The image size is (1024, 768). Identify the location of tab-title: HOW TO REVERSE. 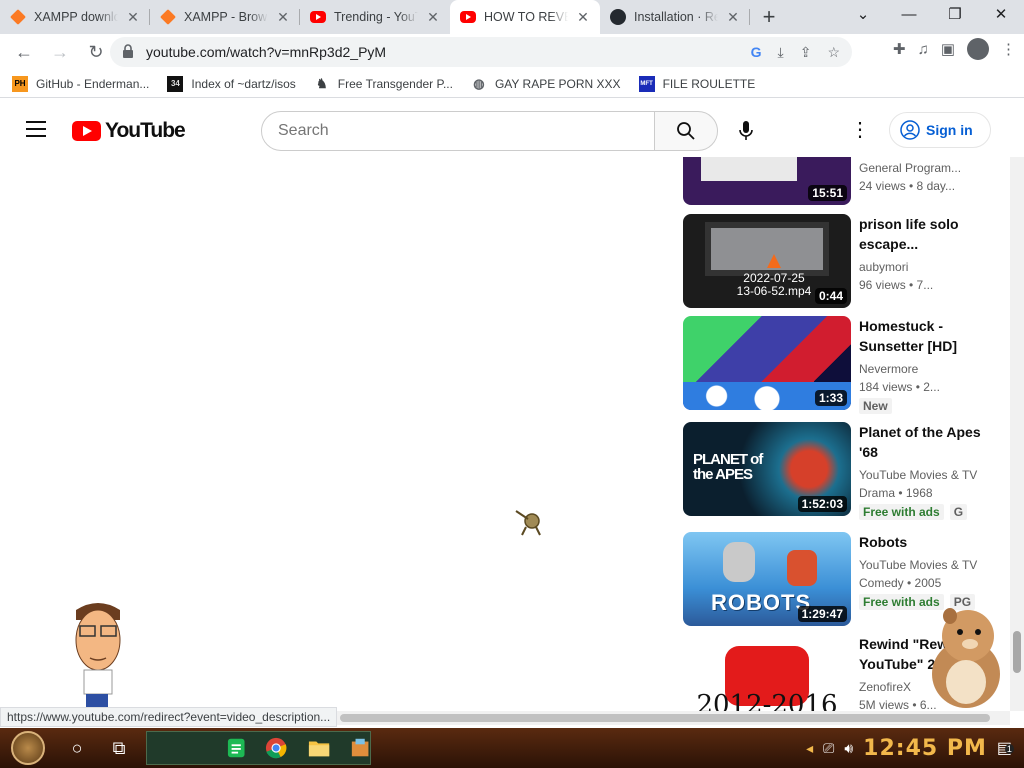
(526, 17).